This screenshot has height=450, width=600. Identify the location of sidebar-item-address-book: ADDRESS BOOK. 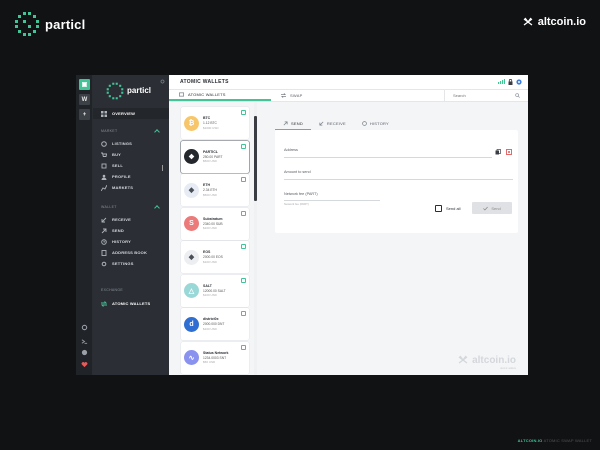
(131, 252).